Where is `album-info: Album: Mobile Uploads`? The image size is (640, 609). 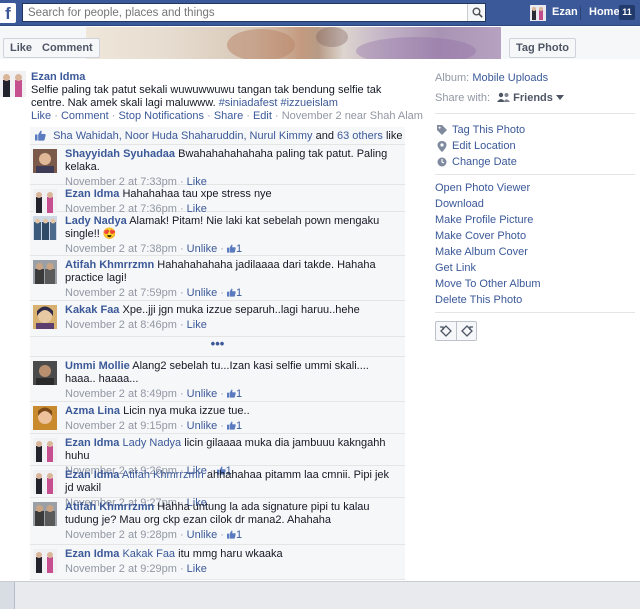
album-info: Album: Mobile Uploads is located at coordinates (491, 78).